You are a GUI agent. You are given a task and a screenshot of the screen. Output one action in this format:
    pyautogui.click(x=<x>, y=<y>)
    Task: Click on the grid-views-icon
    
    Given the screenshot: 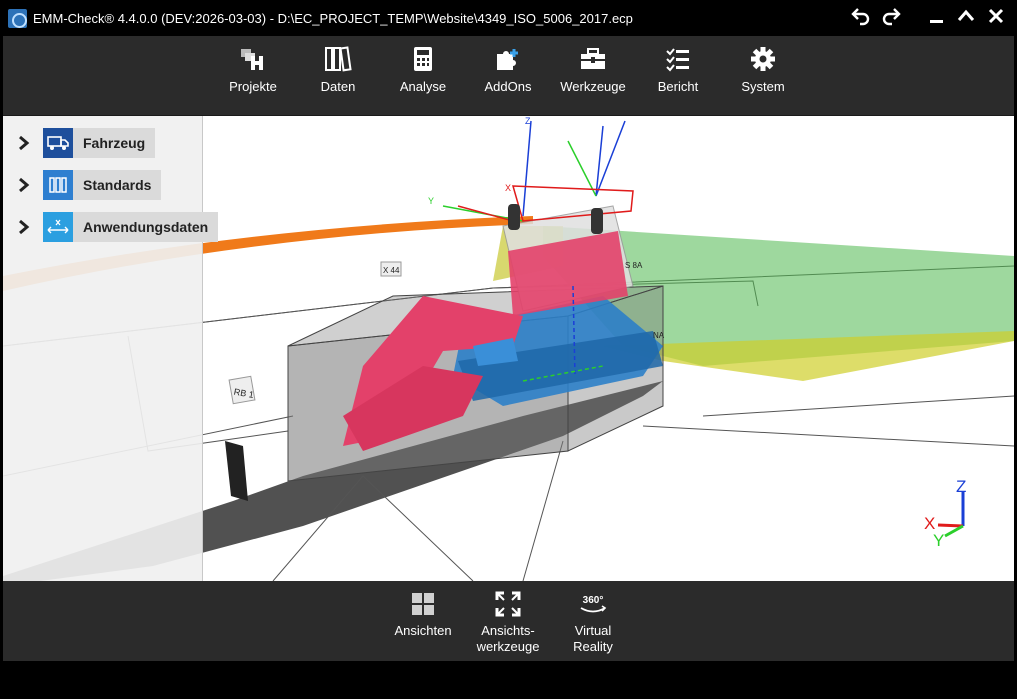 What is the action you would take?
    pyautogui.click(x=423, y=604)
    